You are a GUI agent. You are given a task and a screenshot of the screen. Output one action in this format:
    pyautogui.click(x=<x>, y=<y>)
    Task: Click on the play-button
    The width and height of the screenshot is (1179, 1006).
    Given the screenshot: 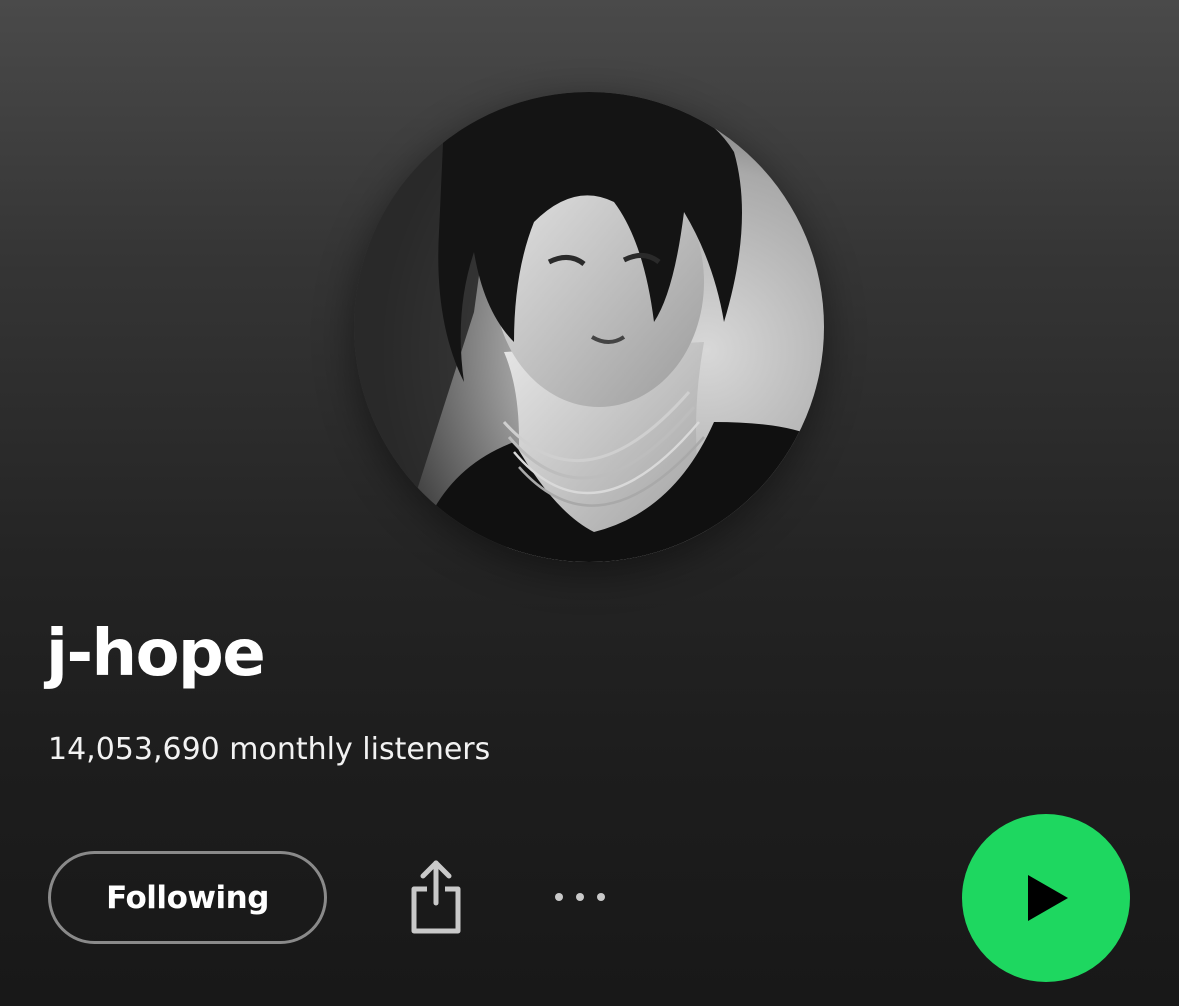 What is the action you would take?
    pyautogui.click(x=1046, y=898)
    